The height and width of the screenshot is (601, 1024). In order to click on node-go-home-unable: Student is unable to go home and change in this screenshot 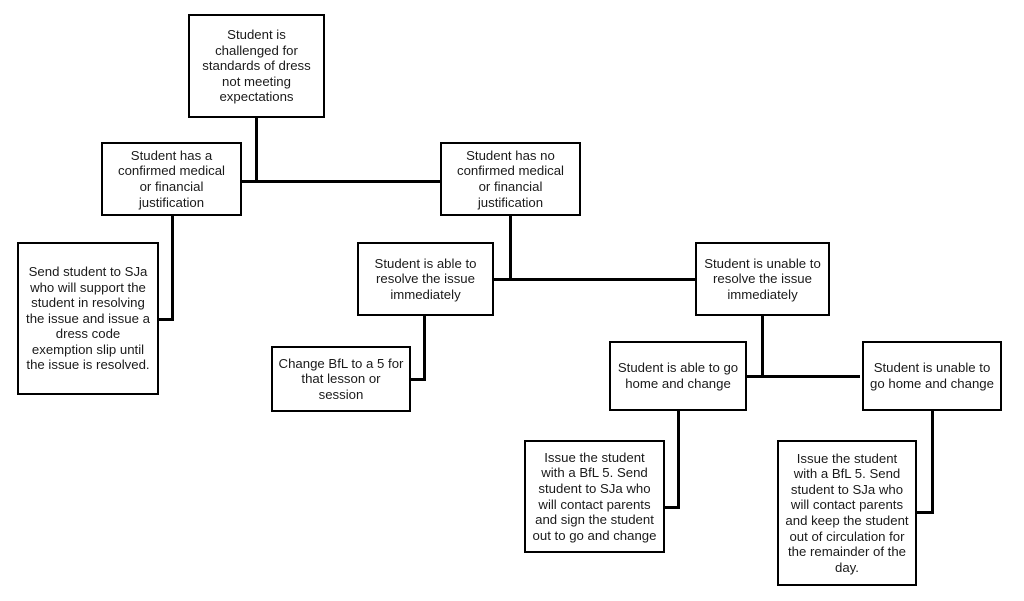, I will do `click(932, 376)`.